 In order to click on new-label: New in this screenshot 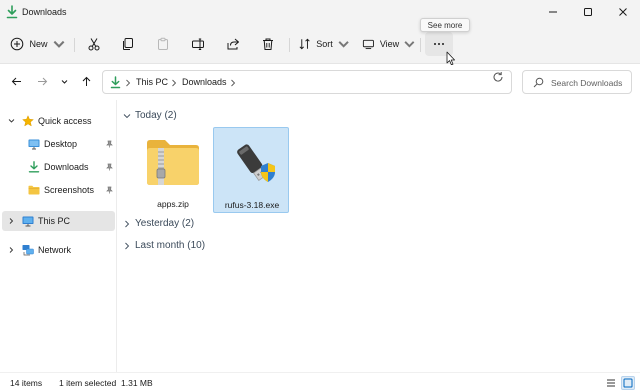, I will do `click(38, 44)`.